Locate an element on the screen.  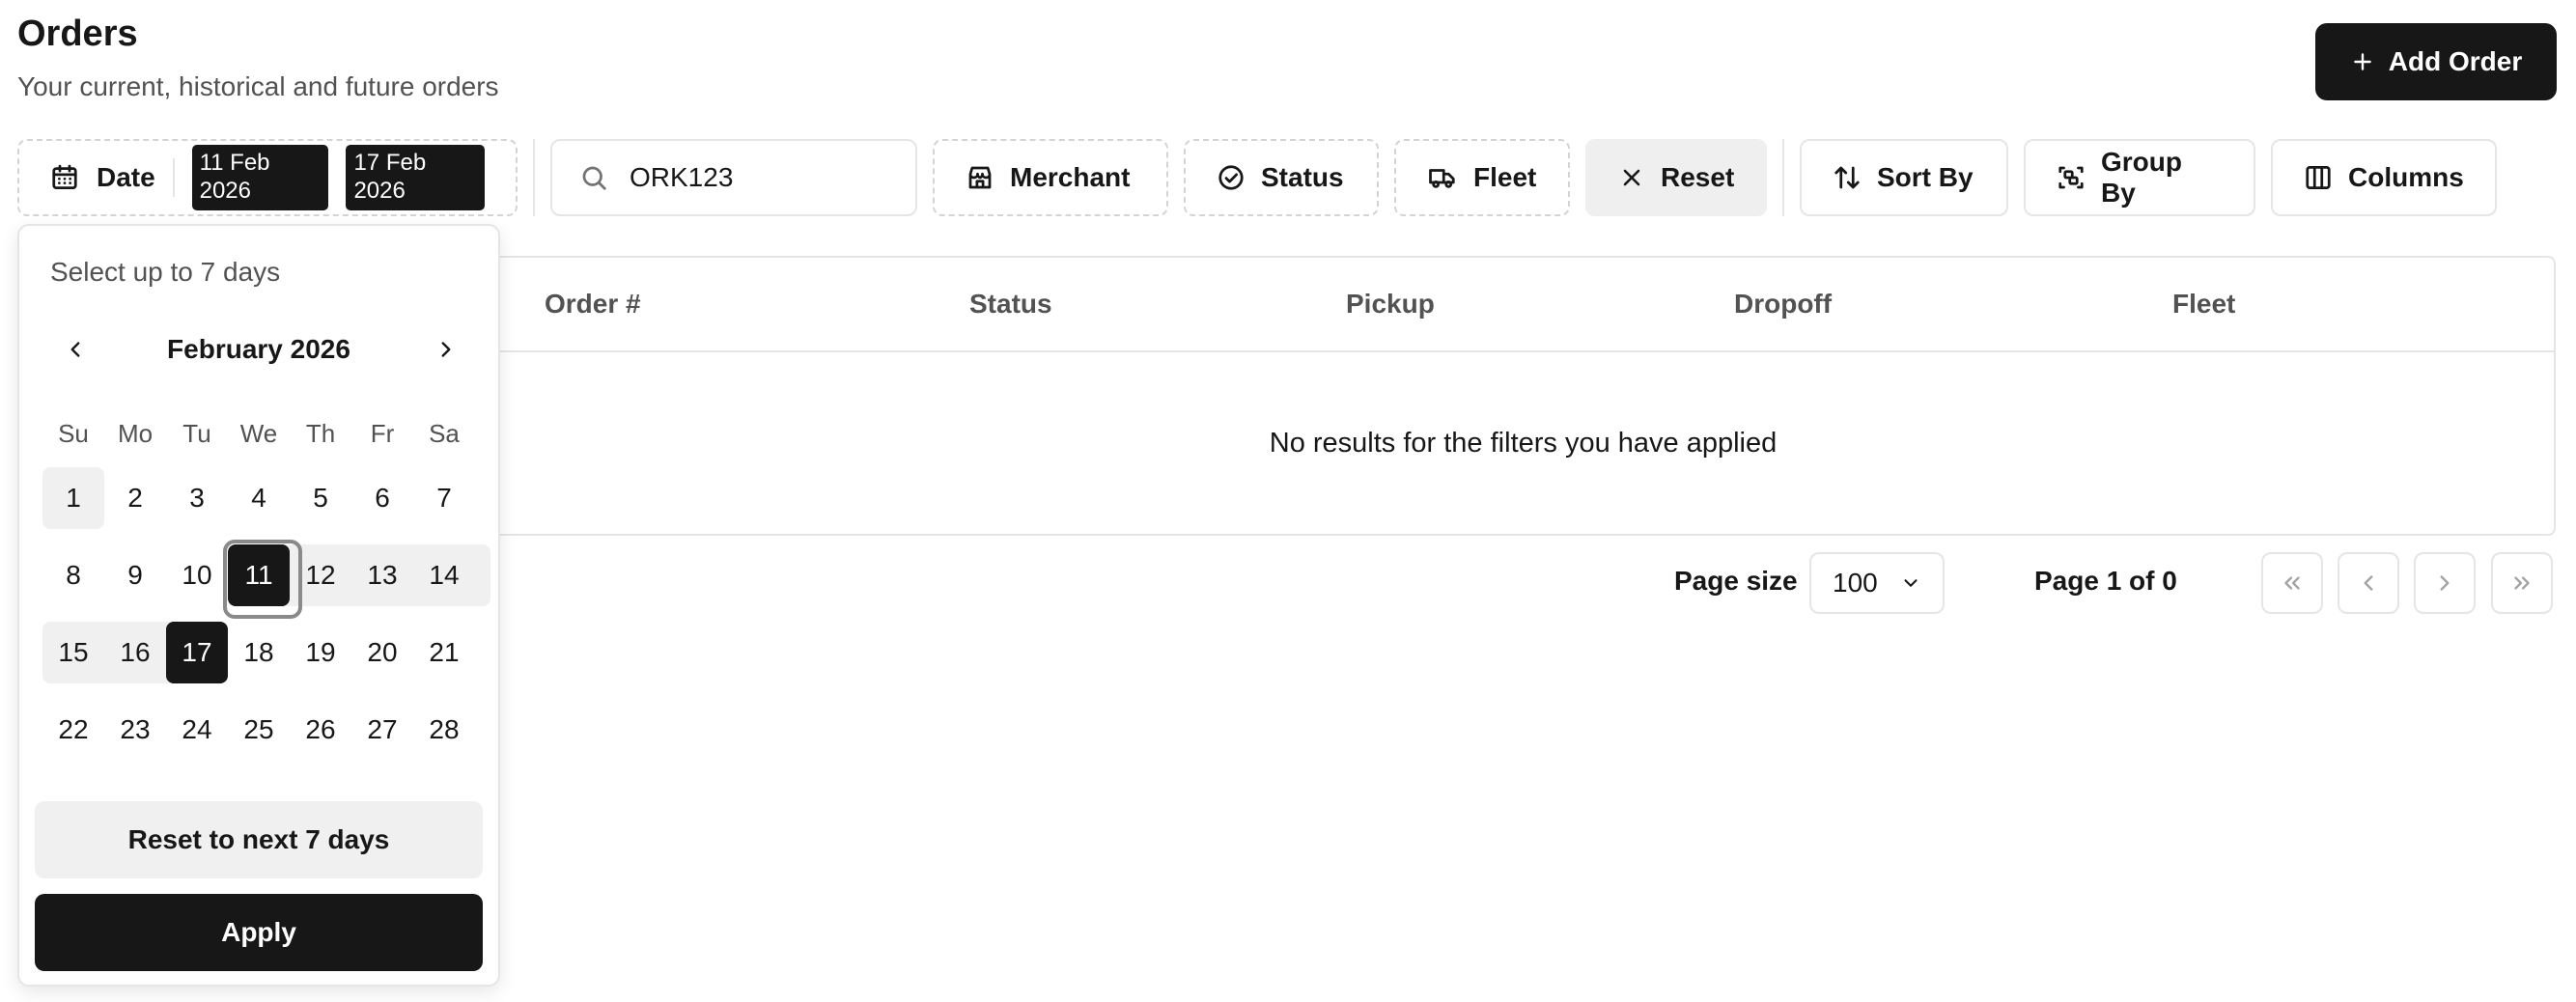
search-input: ORK123 is located at coordinates (734, 177).